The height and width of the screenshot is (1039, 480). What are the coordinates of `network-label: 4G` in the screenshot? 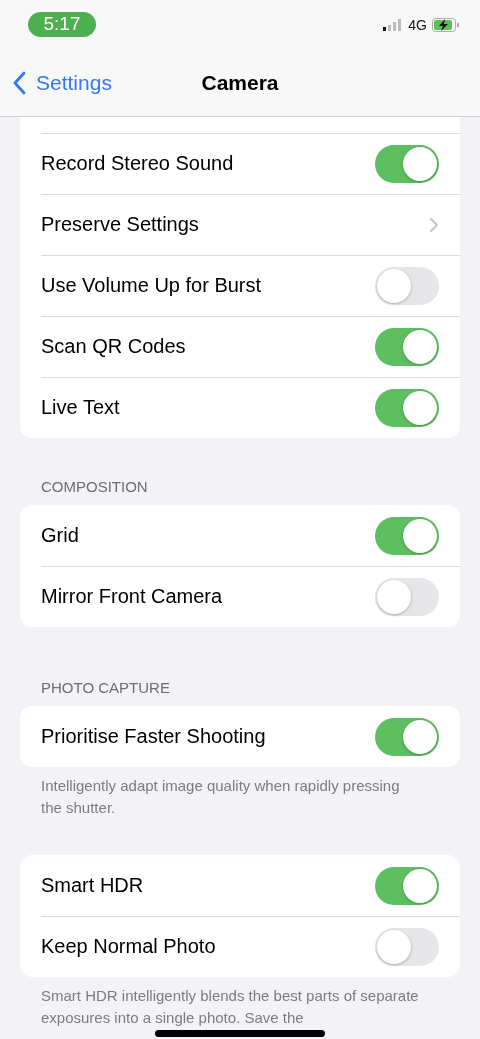 It's located at (417, 25).